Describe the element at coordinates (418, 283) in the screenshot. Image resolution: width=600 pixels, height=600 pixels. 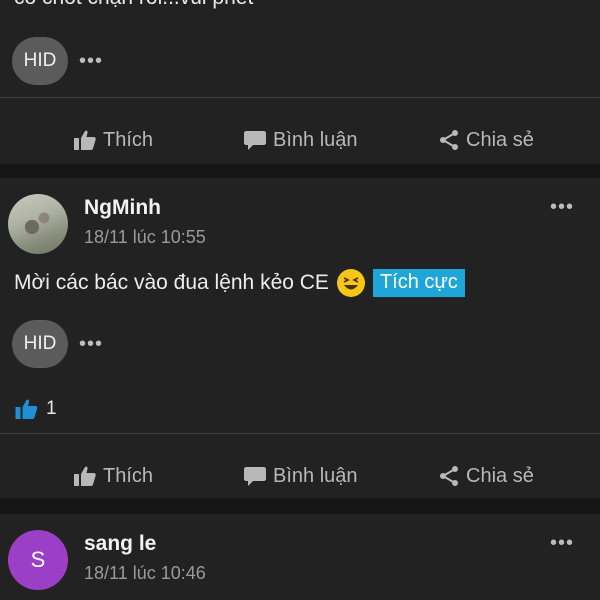
I see `sentiment-badge: Tích cực` at that location.